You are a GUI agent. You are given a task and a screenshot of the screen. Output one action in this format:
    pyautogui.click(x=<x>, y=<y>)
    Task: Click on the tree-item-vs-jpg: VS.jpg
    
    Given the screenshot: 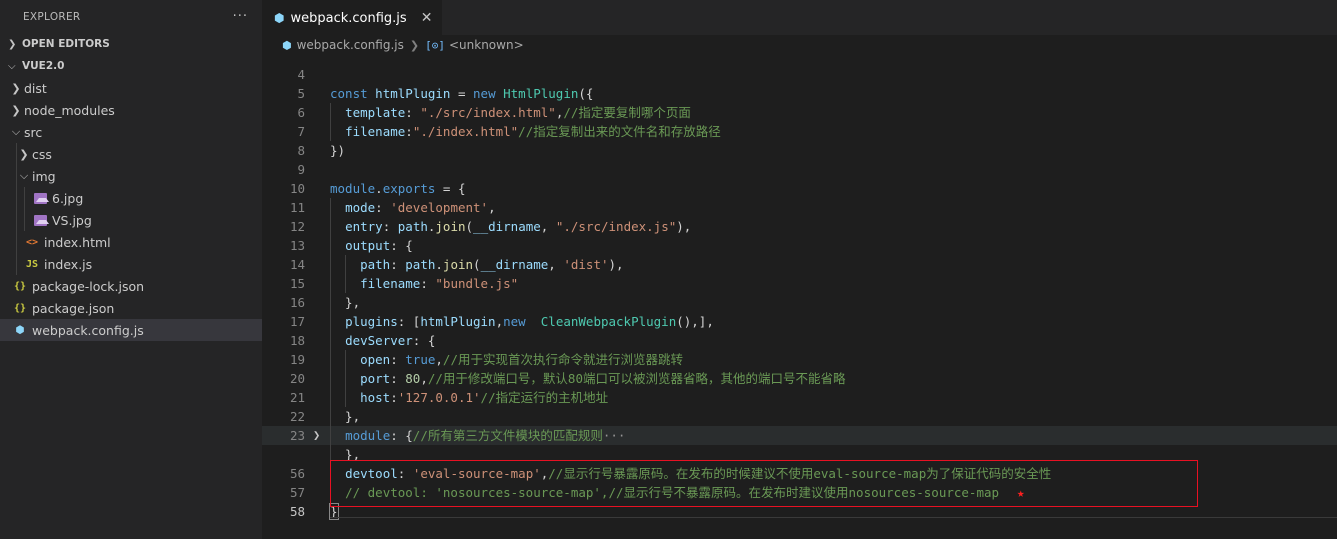 What is the action you would take?
    pyautogui.click(x=131, y=220)
    